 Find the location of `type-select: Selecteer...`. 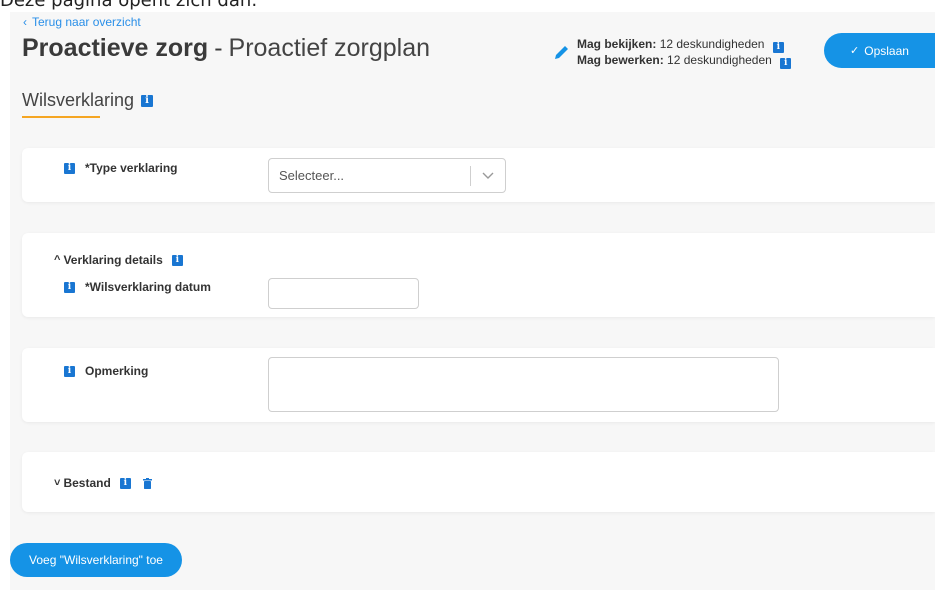

type-select: Selecteer... is located at coordinates (387, 175).